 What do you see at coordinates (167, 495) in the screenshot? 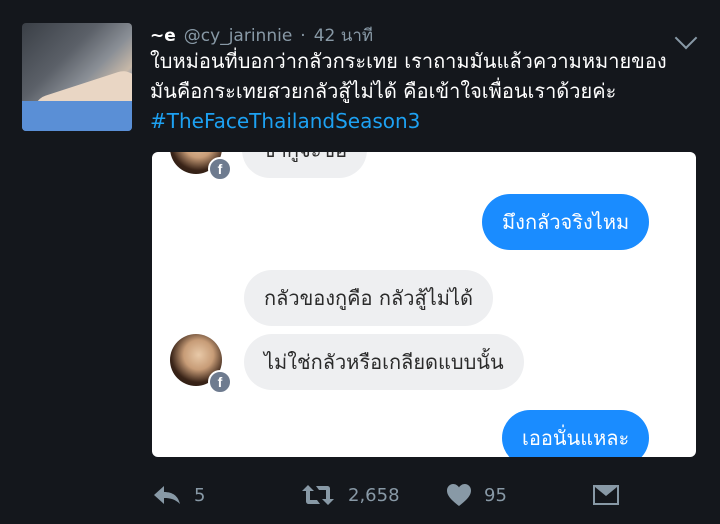
I see `reply-icon` at bounding box center [167, 495].